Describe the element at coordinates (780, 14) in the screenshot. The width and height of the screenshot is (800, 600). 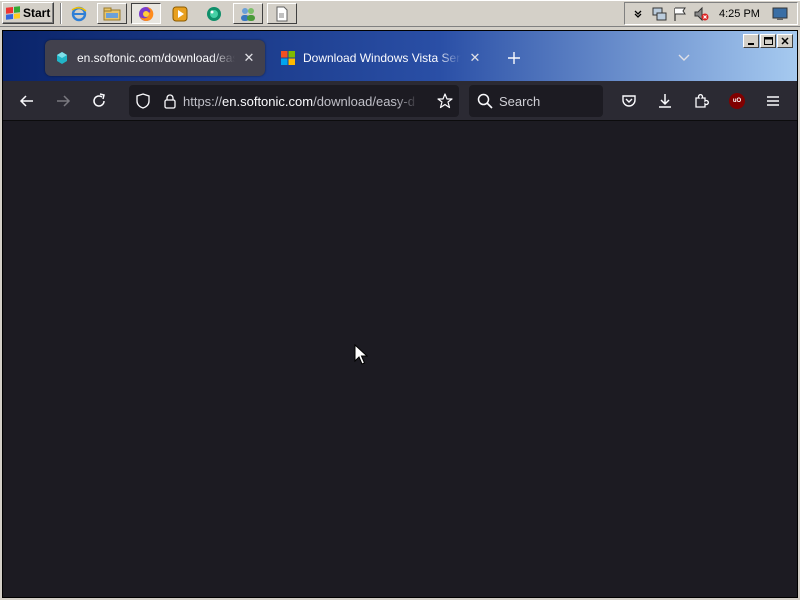
I see `show-desktop-icon` at that location.